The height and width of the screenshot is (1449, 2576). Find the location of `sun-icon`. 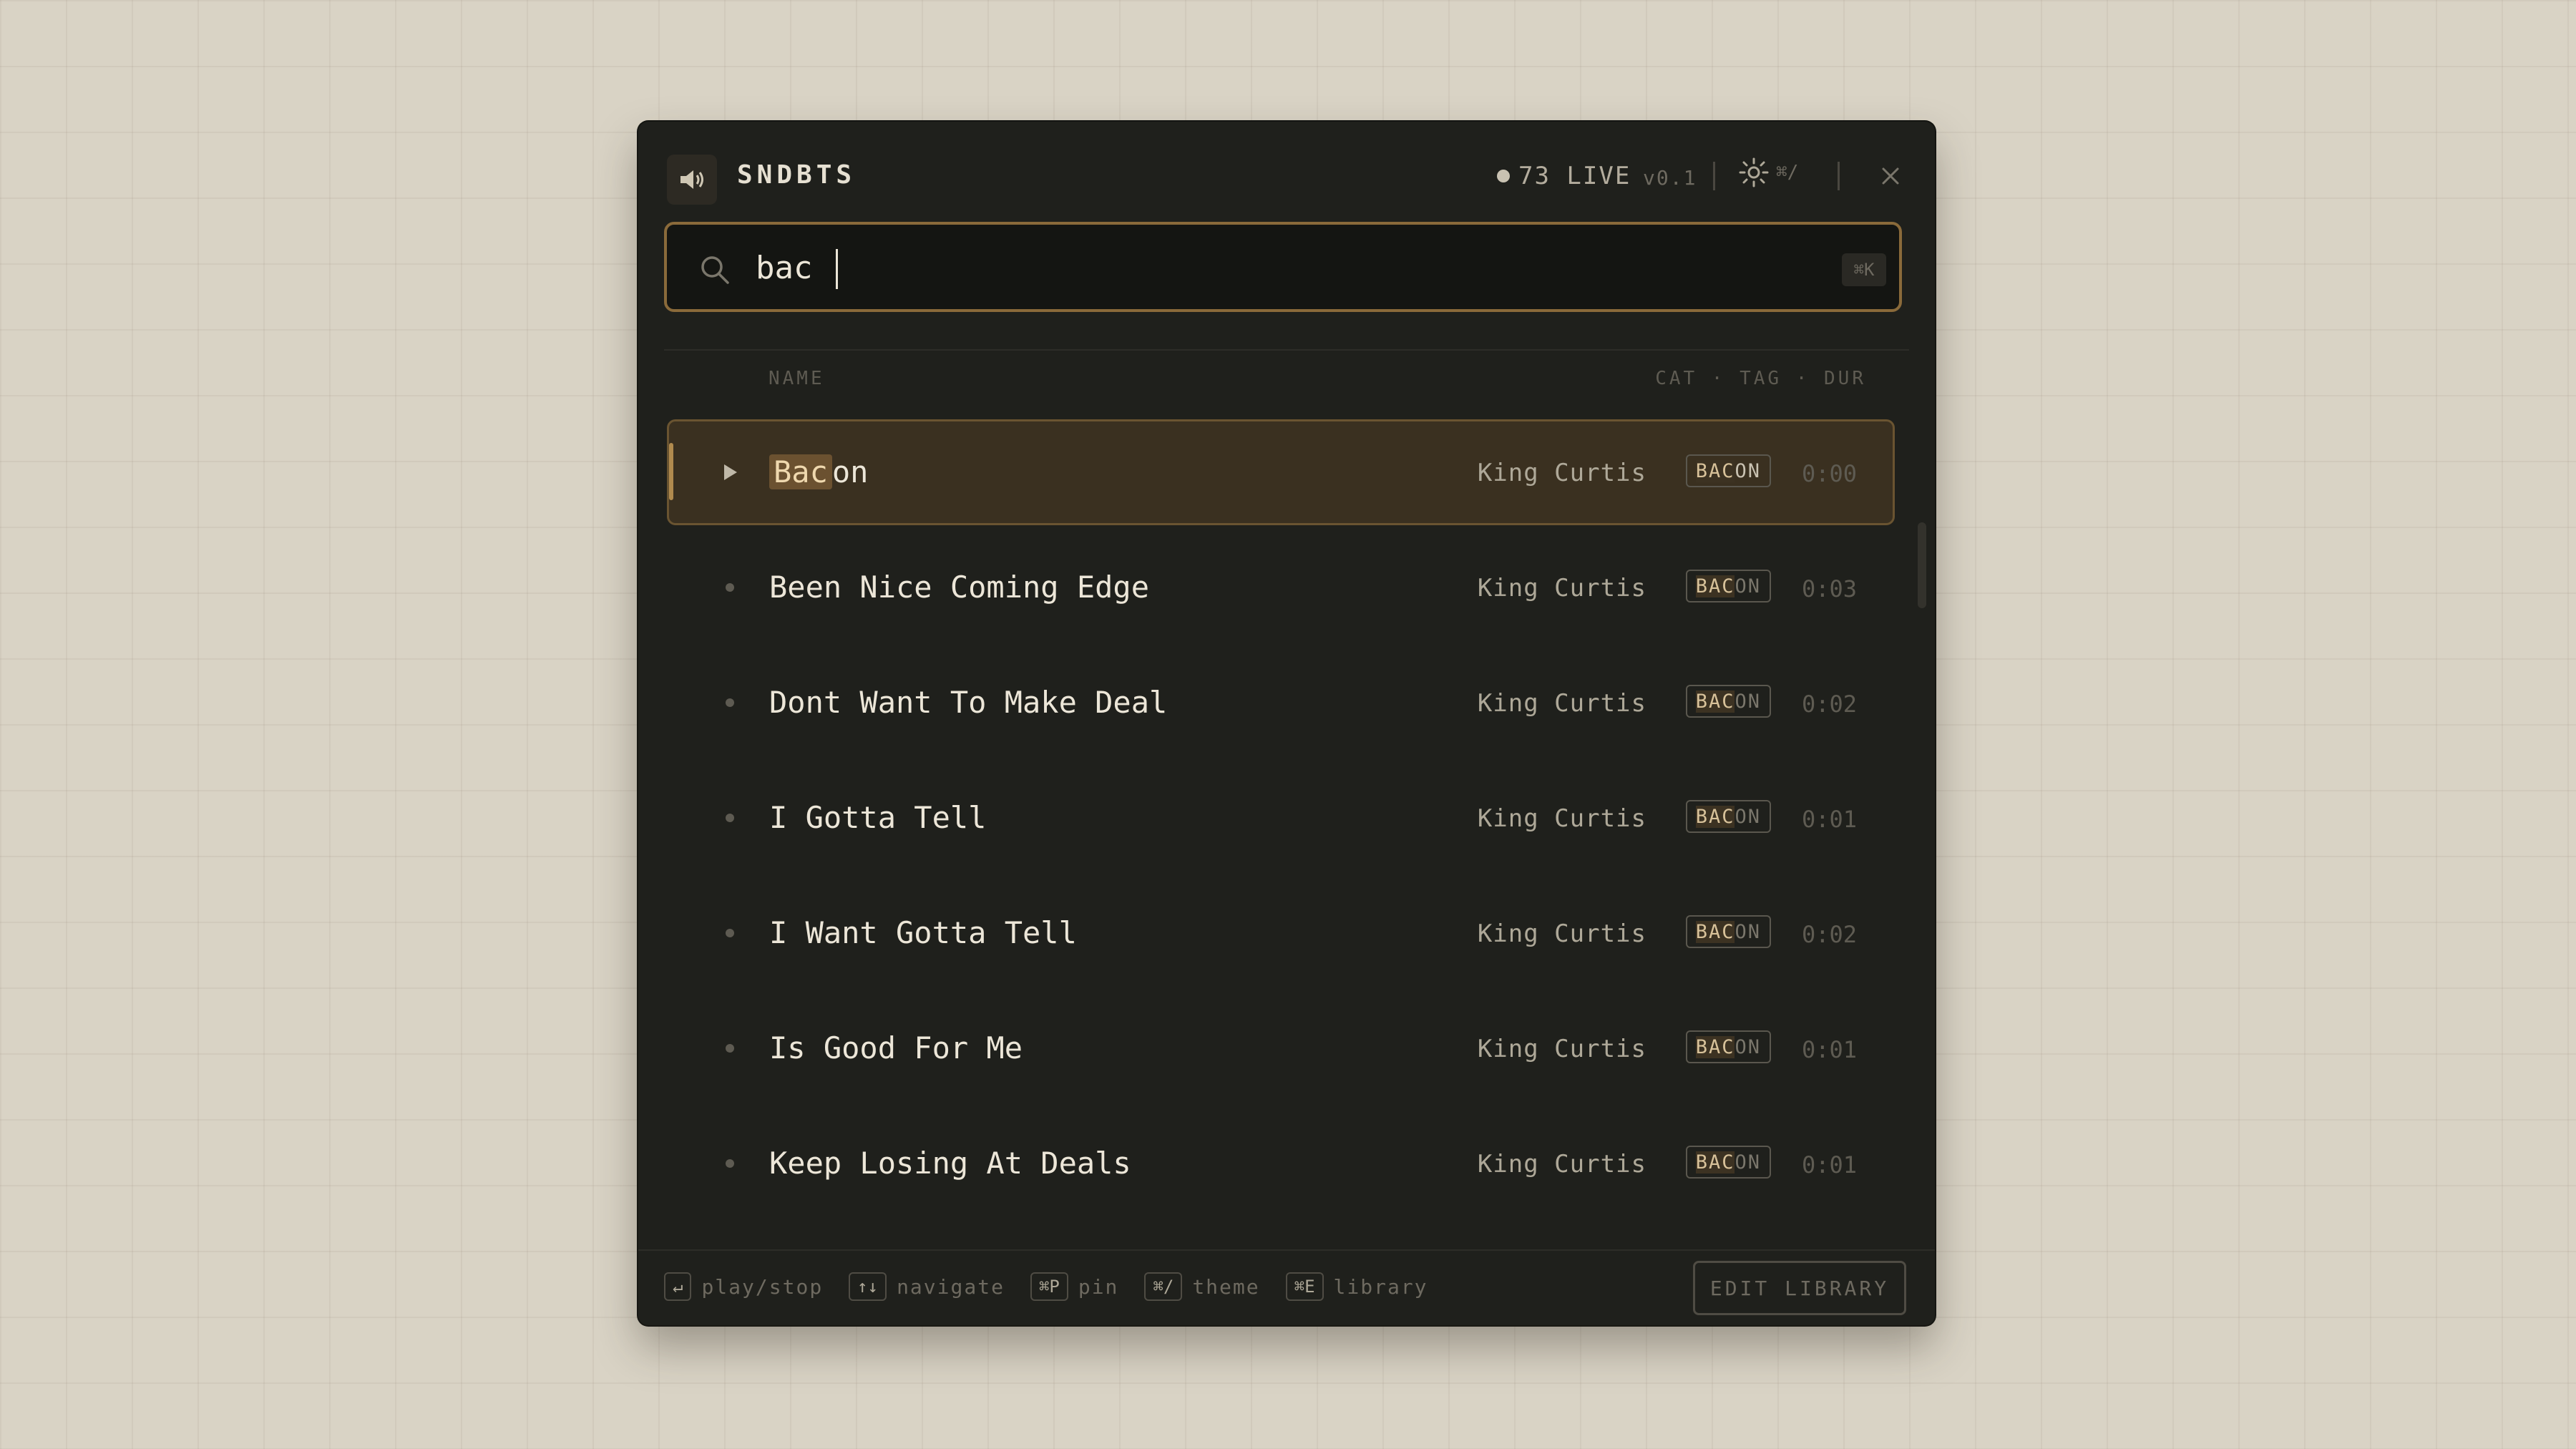

sun-icon is located at coordinates (1754, 172).